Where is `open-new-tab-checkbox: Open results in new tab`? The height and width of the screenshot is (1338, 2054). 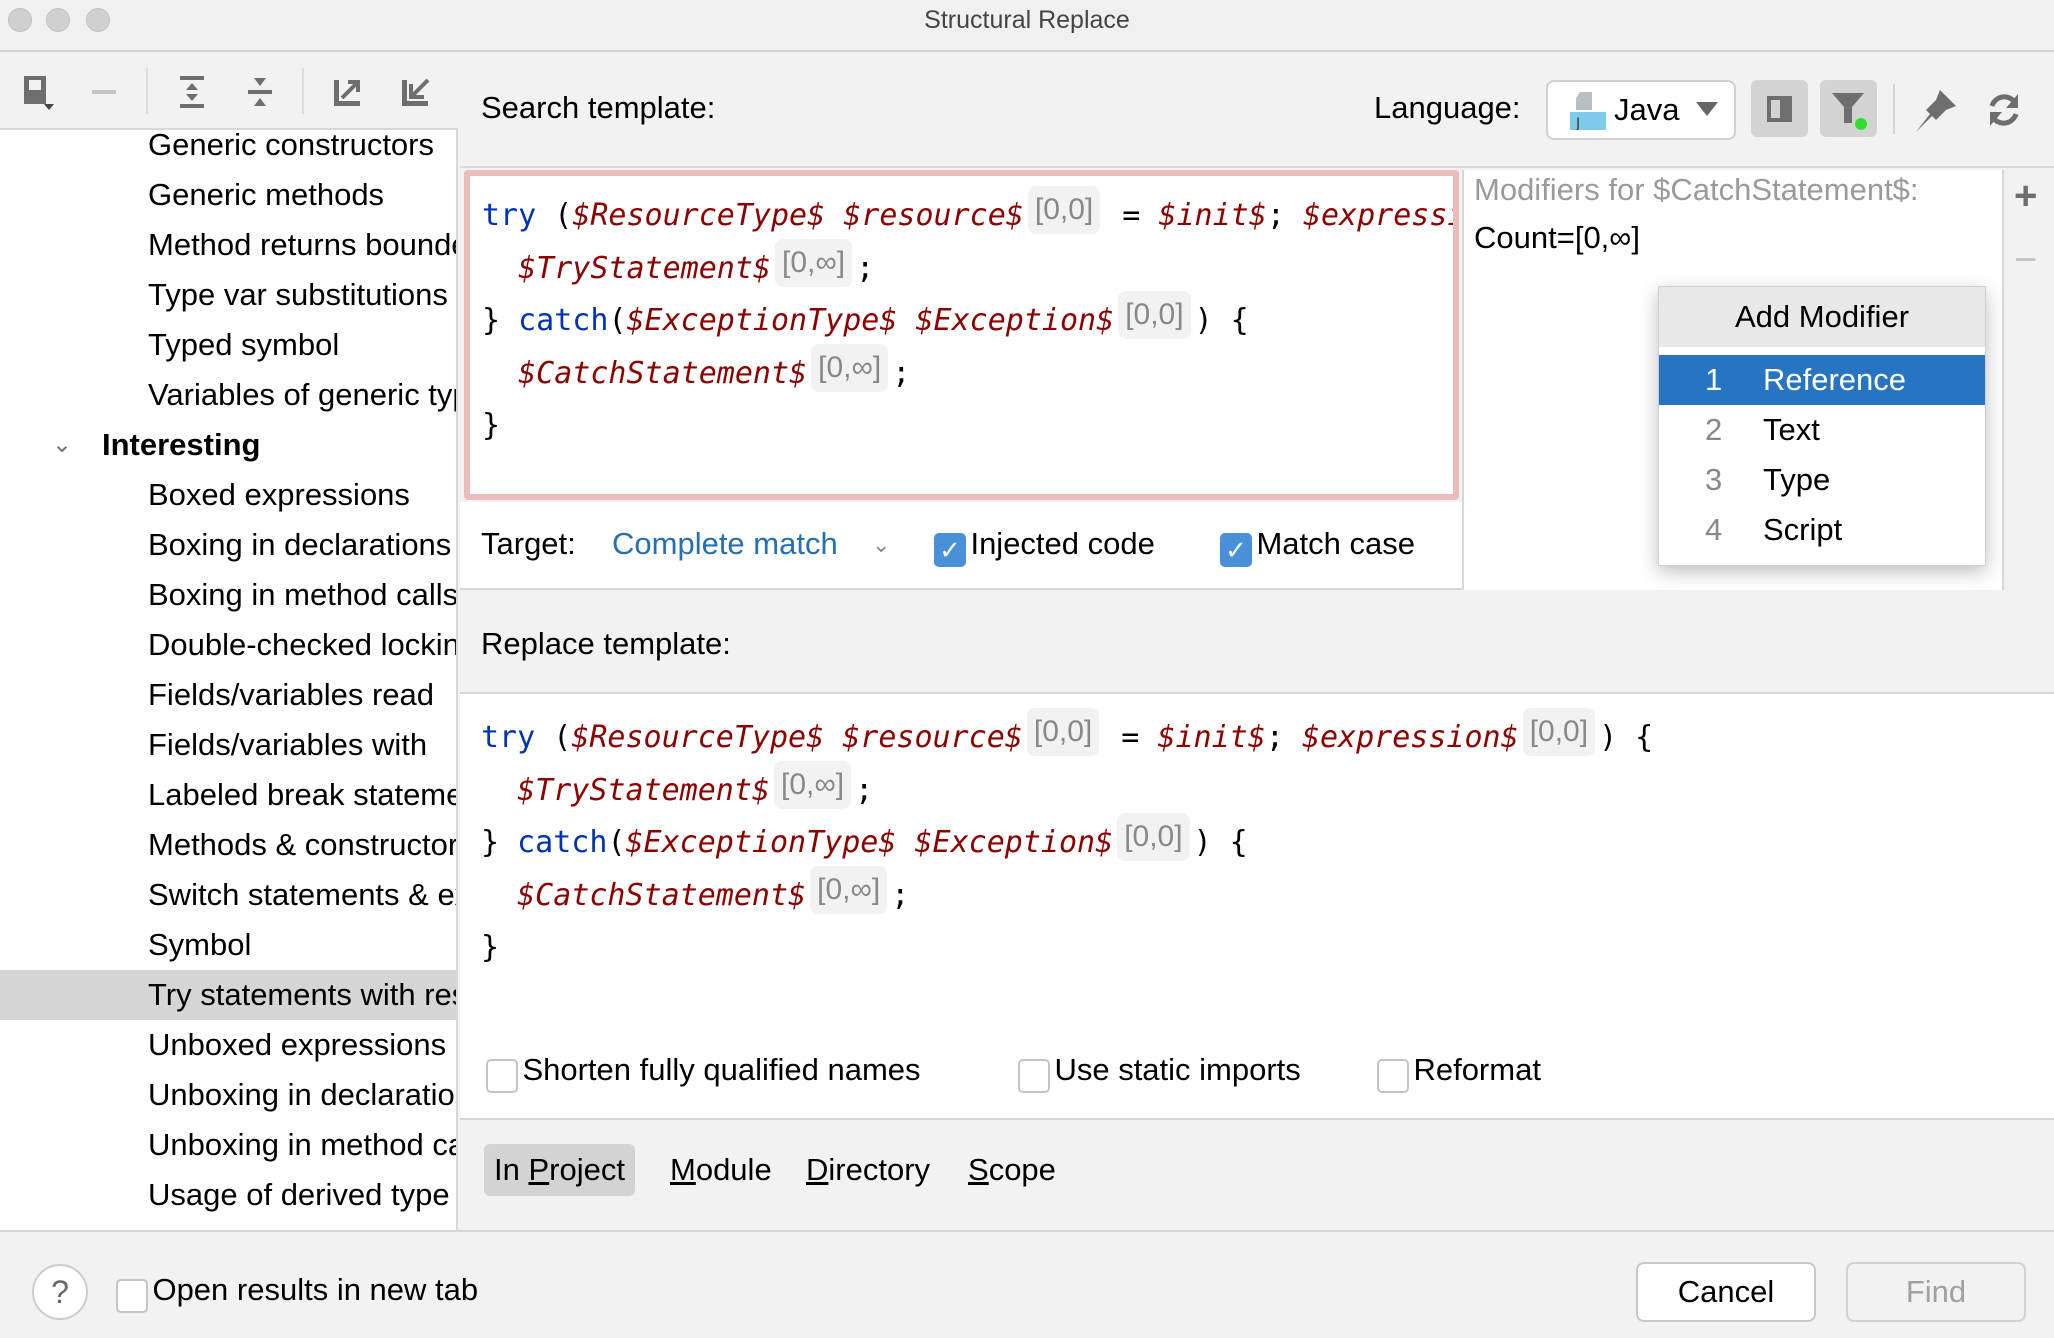 open-new-tab-checkbox: Open results in new tab is located at coordinates (297, 1292).